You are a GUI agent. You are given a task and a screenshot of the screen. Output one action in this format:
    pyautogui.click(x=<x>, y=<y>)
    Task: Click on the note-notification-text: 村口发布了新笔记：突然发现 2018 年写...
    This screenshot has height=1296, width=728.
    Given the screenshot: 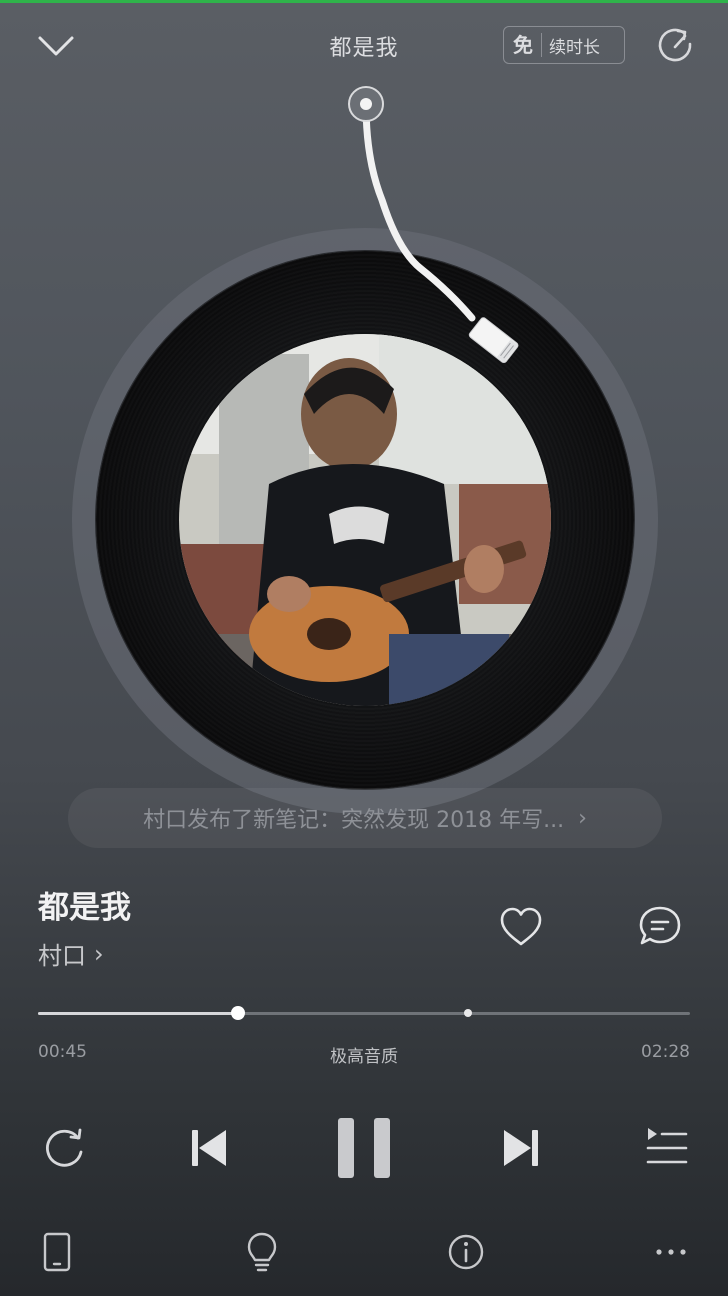 What is the action you would take?
    pyautogui.click(x=354, y=820)
    